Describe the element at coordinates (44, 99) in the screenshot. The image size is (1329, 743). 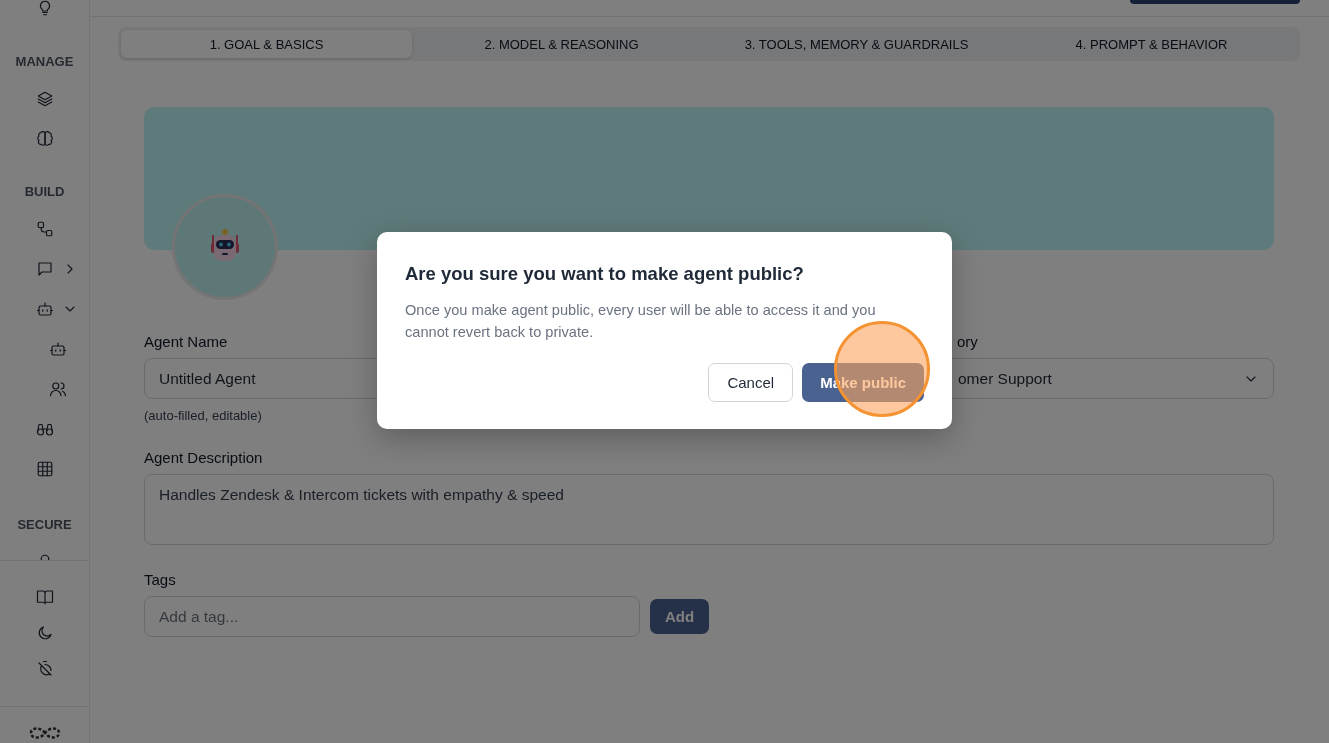
I see `layers-icon` at that location.